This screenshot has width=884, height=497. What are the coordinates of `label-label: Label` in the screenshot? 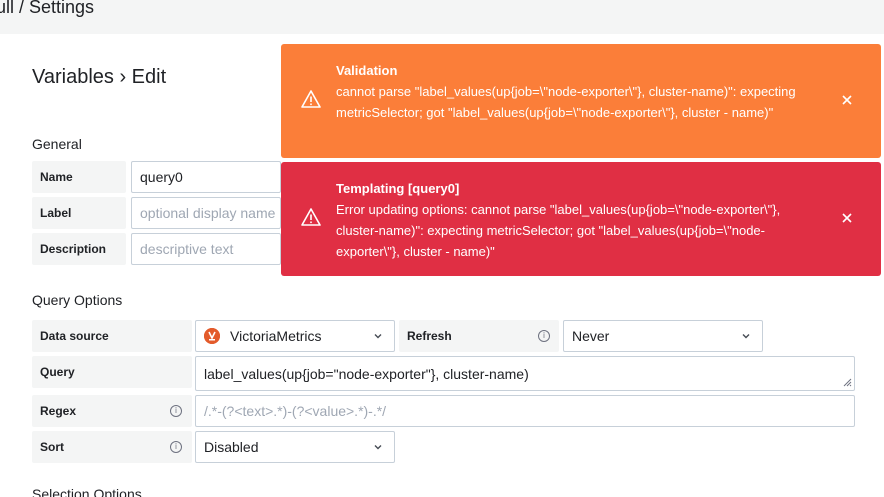 It's located at (79, 213).